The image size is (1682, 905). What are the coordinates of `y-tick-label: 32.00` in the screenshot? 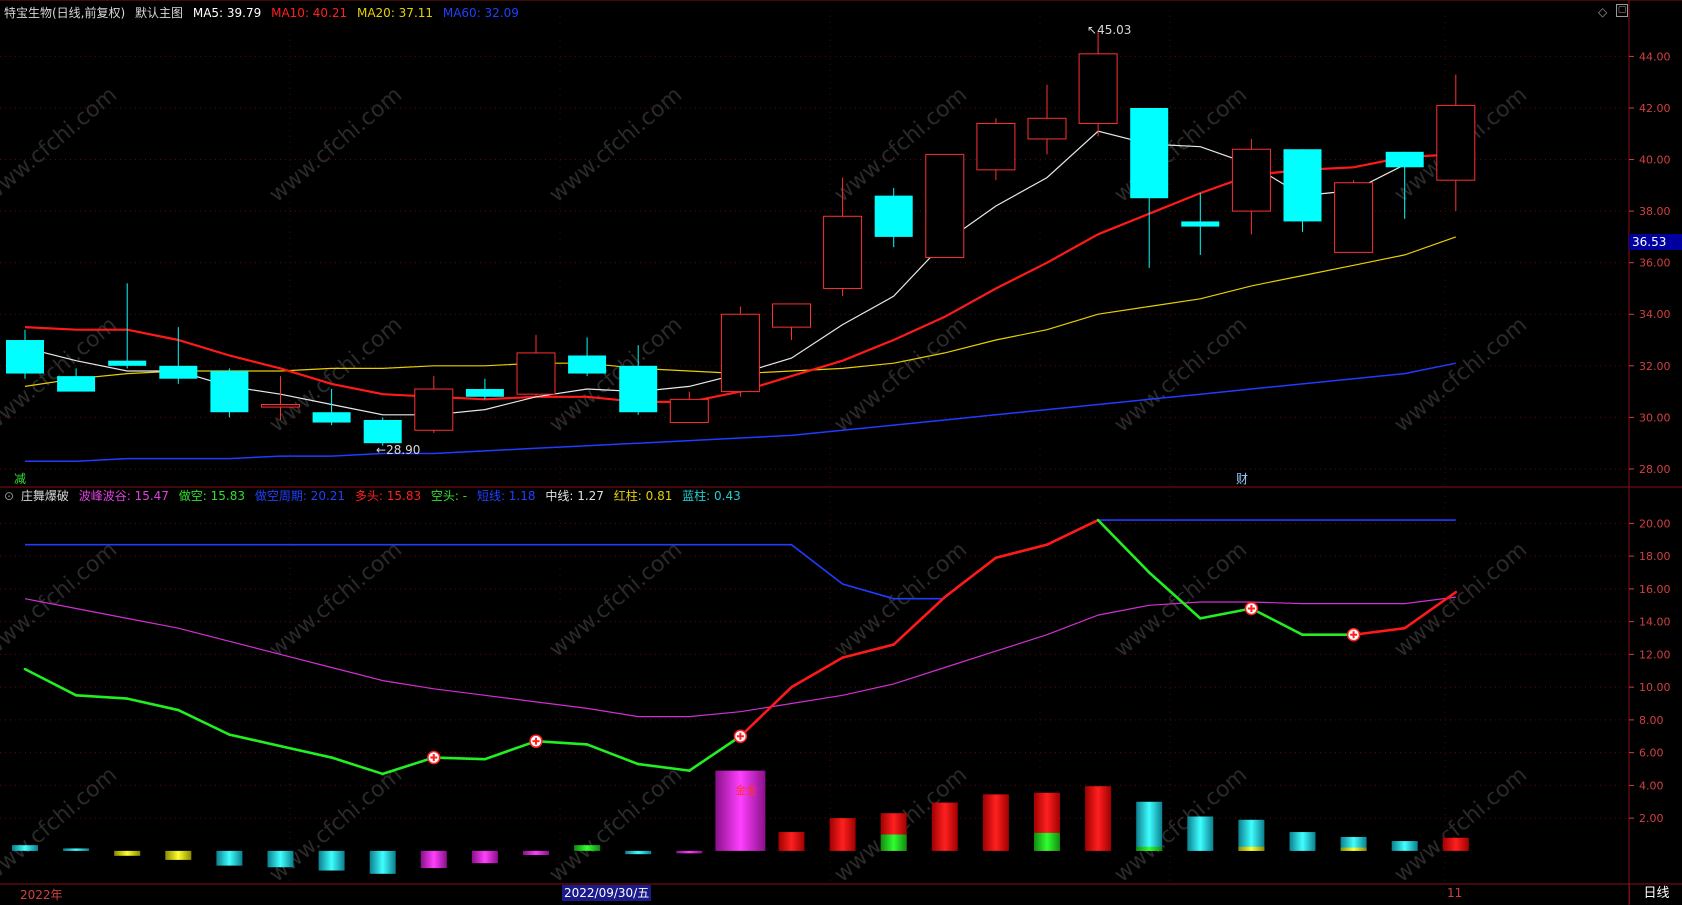 It's located at (1655, 366).